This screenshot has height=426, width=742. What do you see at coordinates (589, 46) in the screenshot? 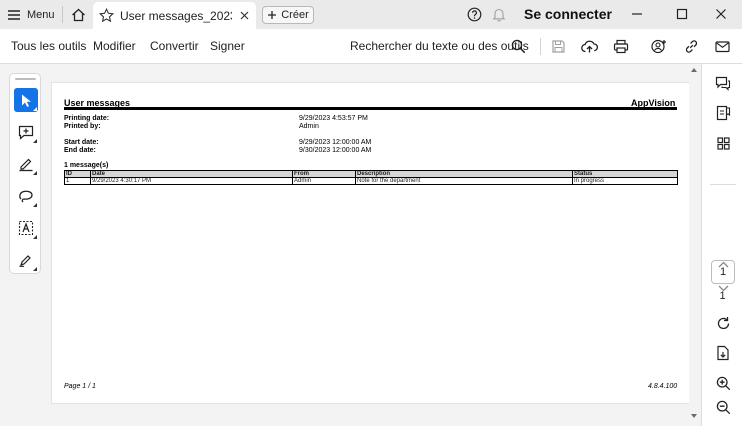
I see `upload-icon` at bounding box center [589, 46].